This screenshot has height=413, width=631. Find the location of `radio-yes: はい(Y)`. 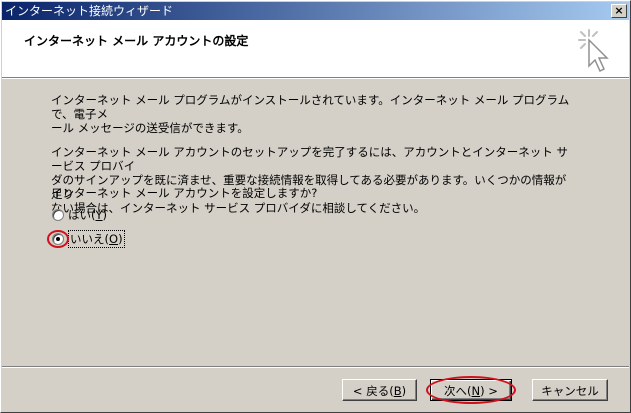

radio-yes: はい(Y) is located at coordinates (79, 215).